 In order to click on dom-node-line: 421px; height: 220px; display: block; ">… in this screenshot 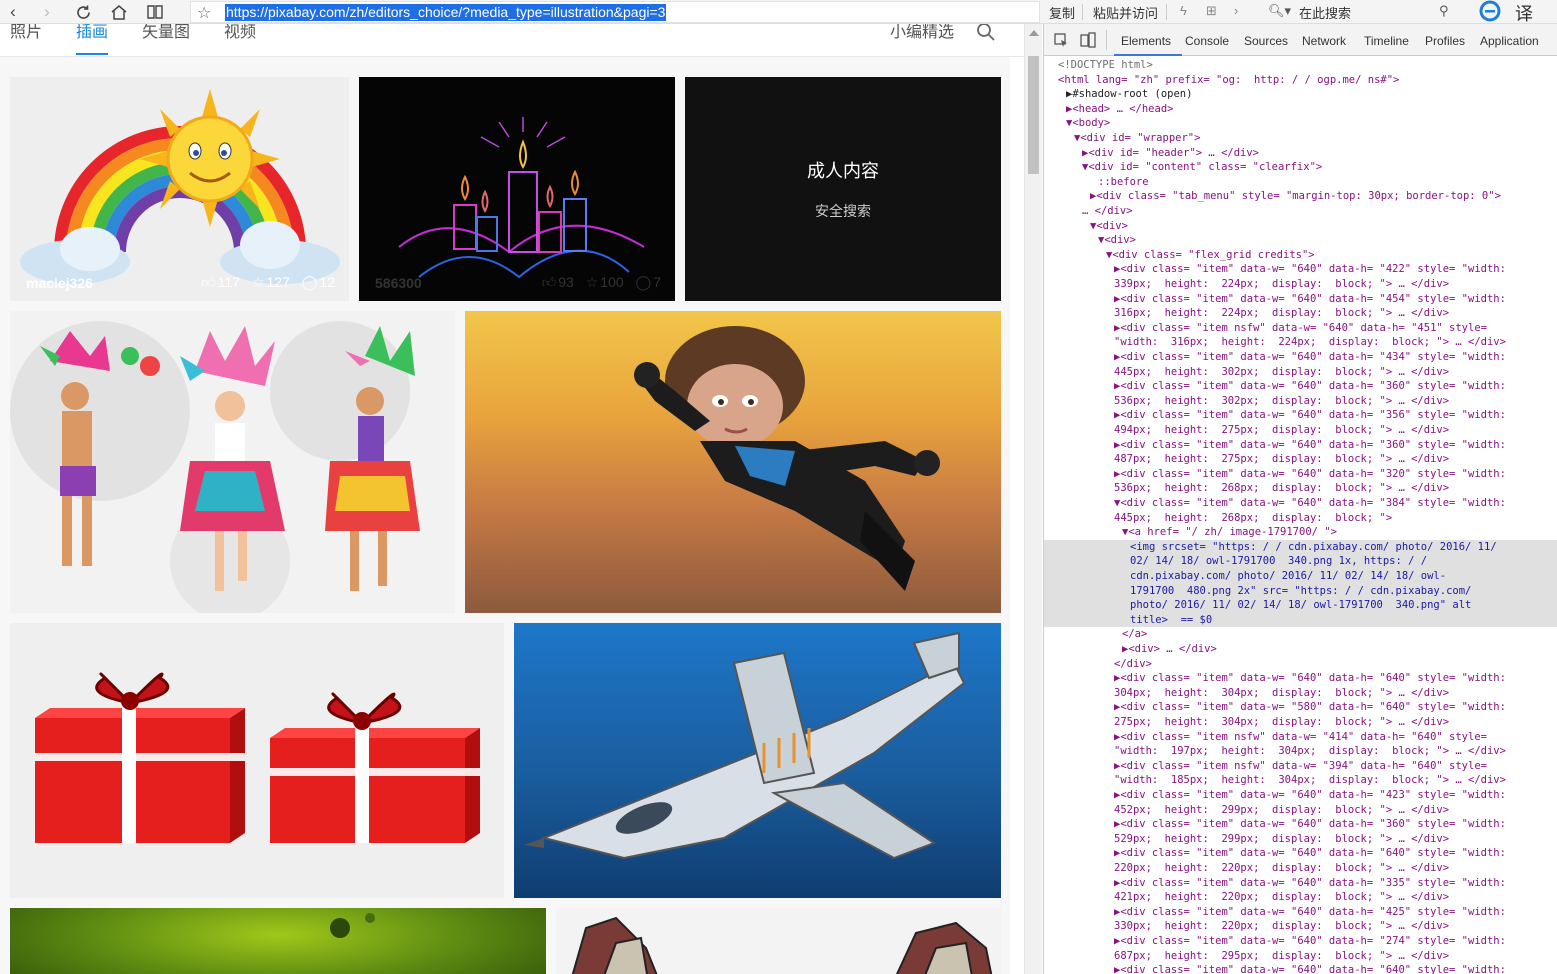, I will do `click(1300, 897)`.